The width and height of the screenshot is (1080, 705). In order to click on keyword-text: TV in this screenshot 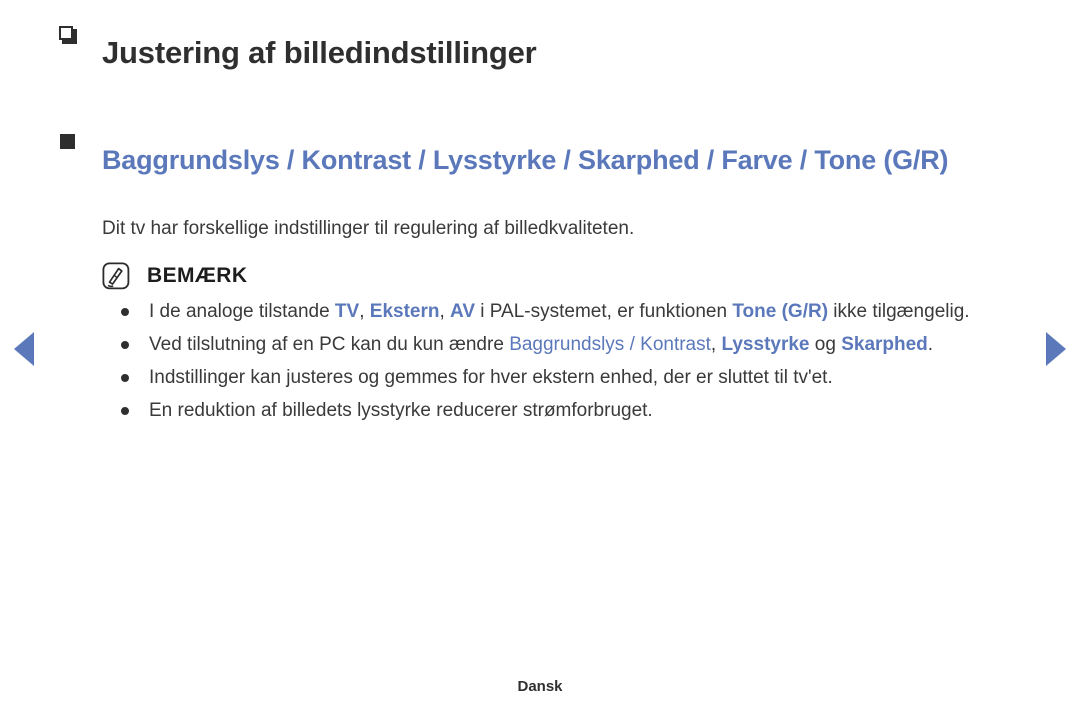, I will do `click(347, 311)`.